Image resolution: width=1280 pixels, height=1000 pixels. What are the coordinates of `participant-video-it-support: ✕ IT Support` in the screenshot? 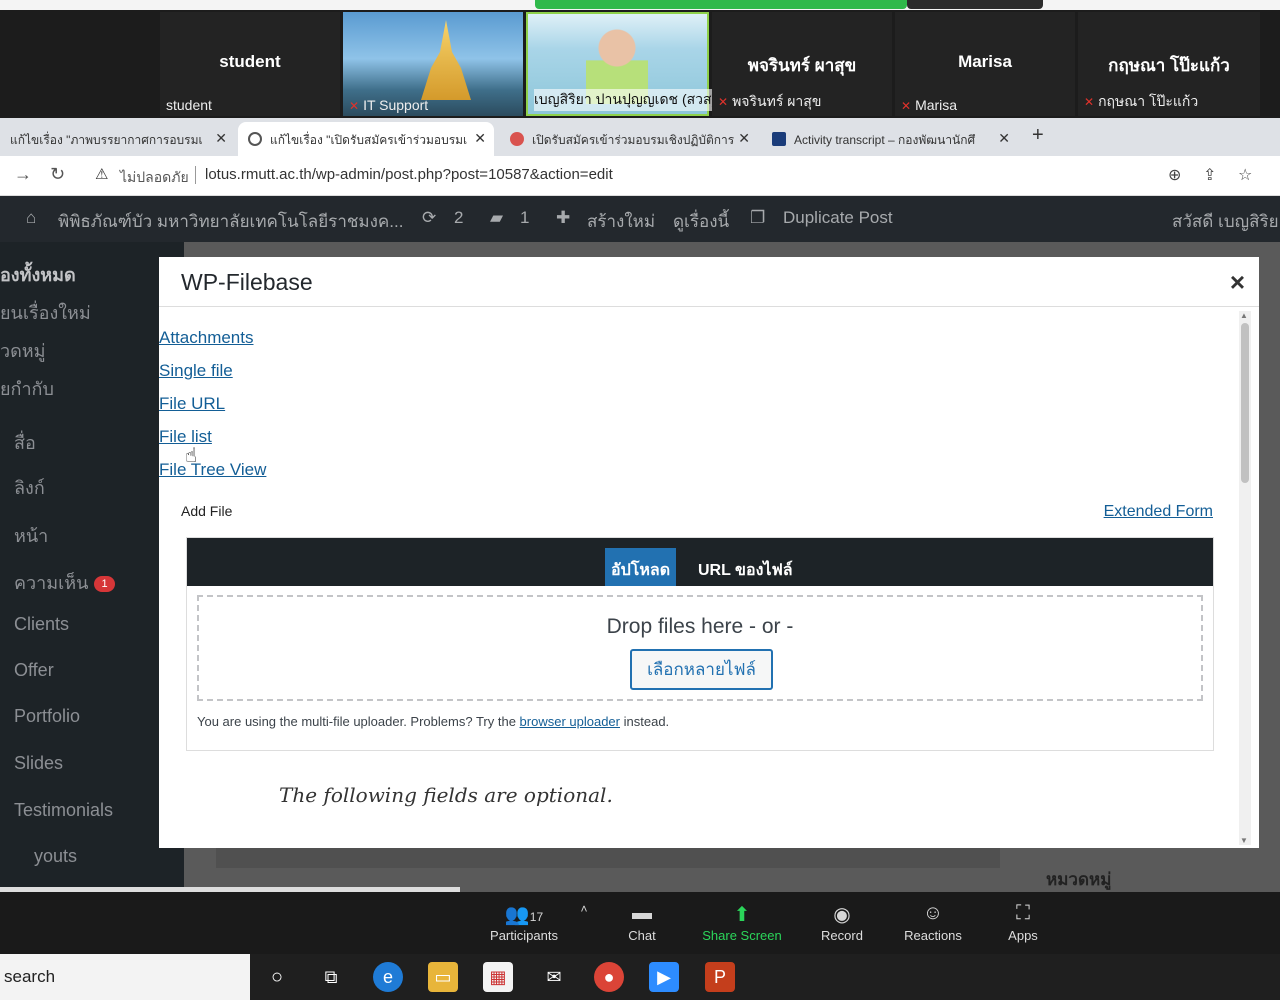 It's located at (433, 64).